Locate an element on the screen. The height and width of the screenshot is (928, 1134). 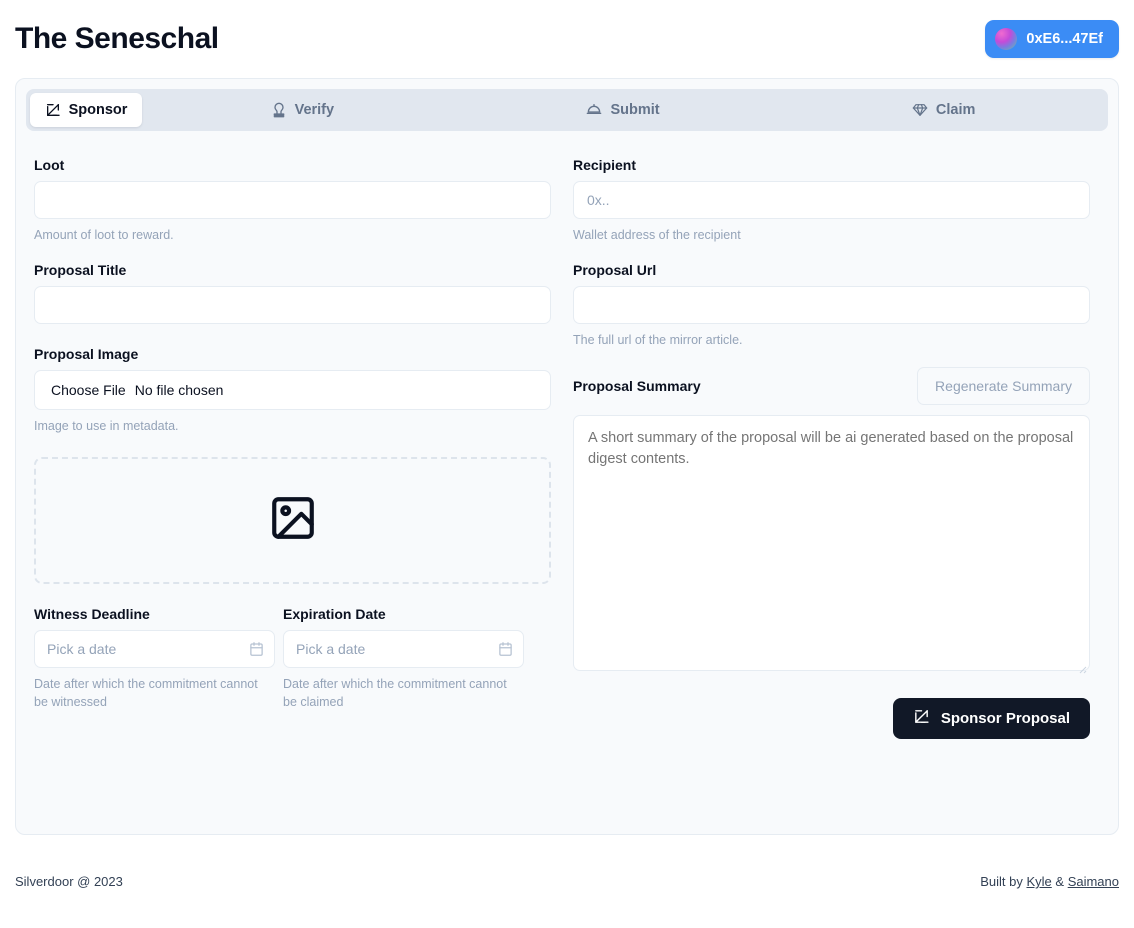
image-placeholder-icon is located at coordinates (293, 520).